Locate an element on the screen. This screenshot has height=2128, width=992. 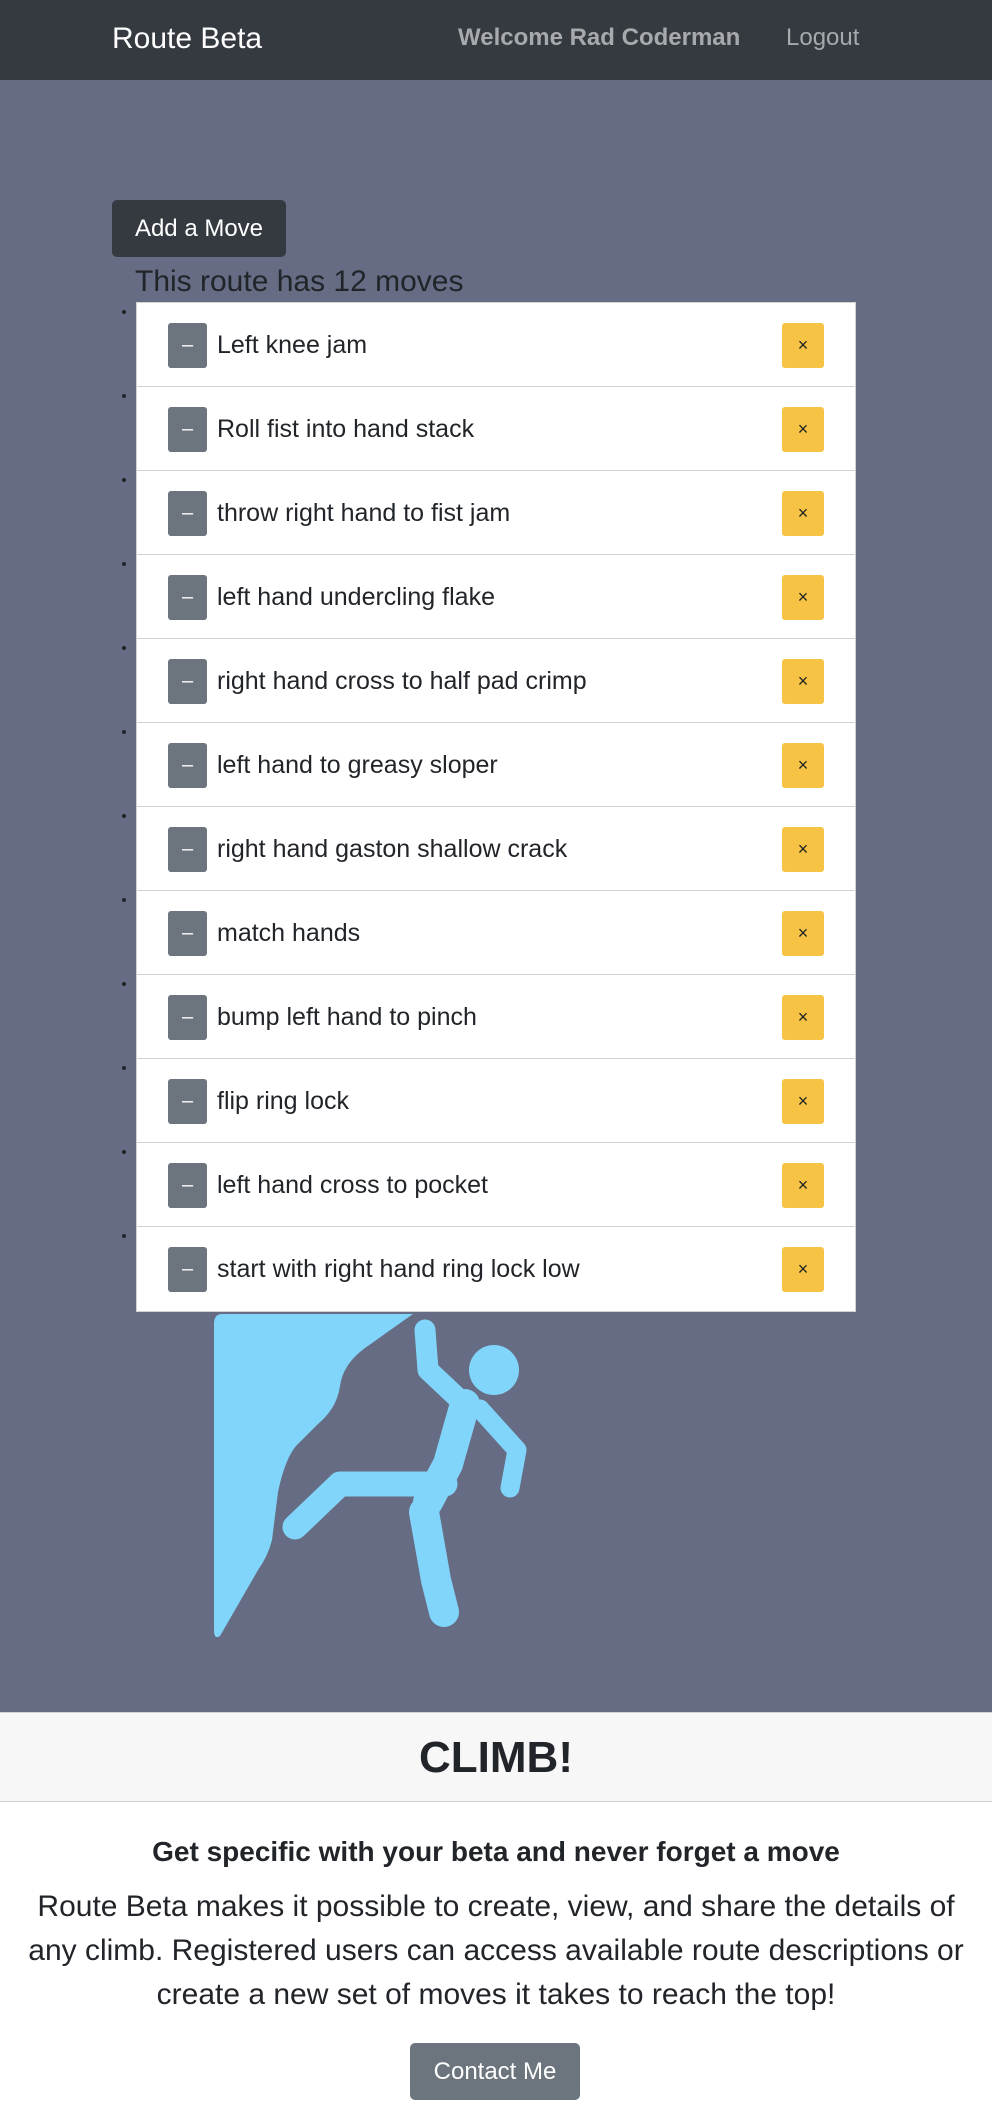
move-text: Roll fist into hand stack is located at coordinates (346, 429).